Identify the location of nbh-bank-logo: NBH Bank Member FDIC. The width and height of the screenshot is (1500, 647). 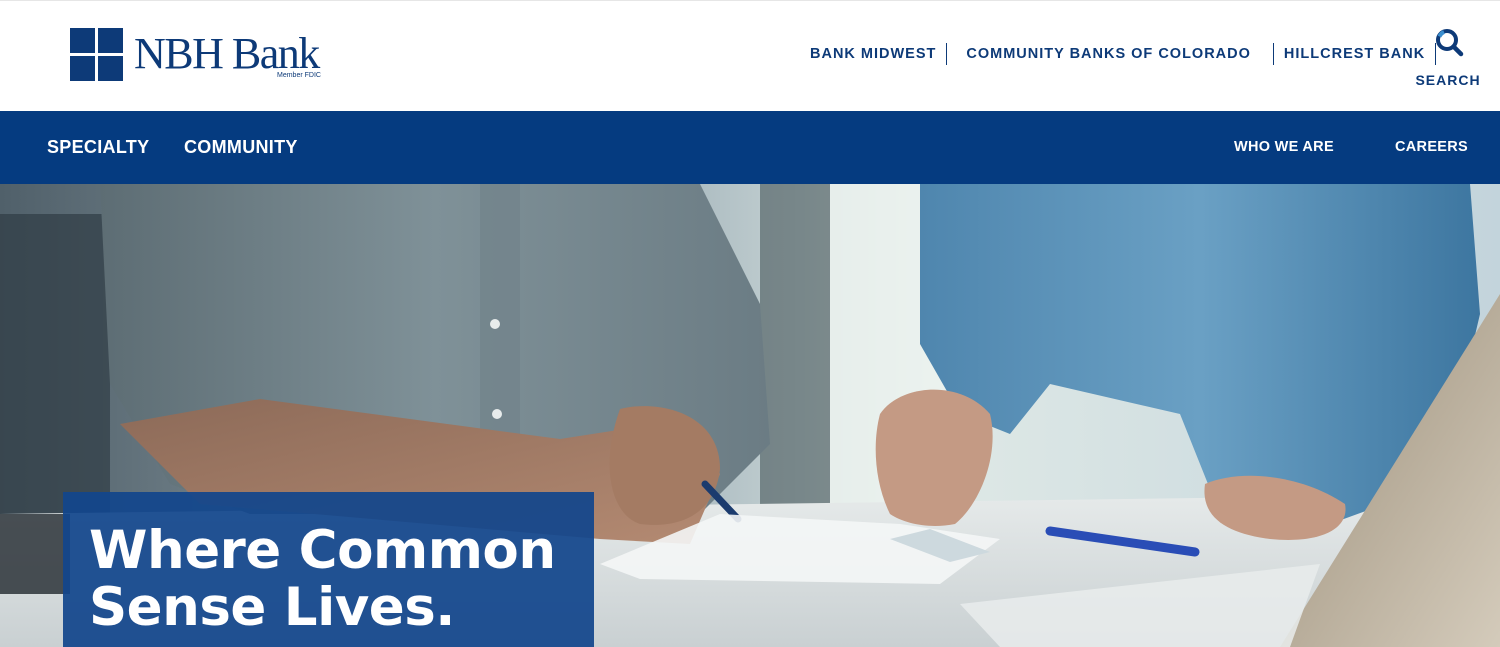
(205, 56).